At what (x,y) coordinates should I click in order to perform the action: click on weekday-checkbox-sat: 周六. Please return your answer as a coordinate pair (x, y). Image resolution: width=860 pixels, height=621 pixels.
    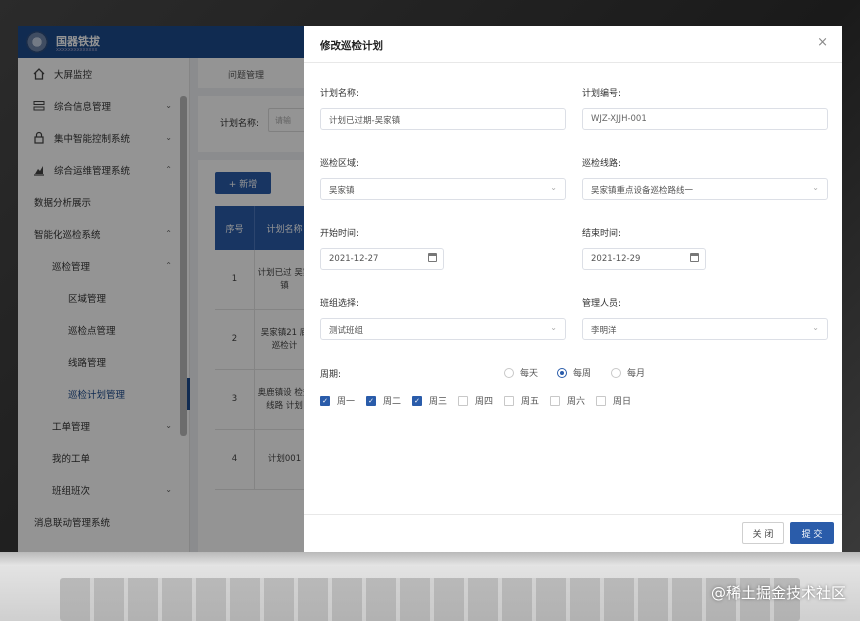
    Looking at the image, I should click on (567, 400).